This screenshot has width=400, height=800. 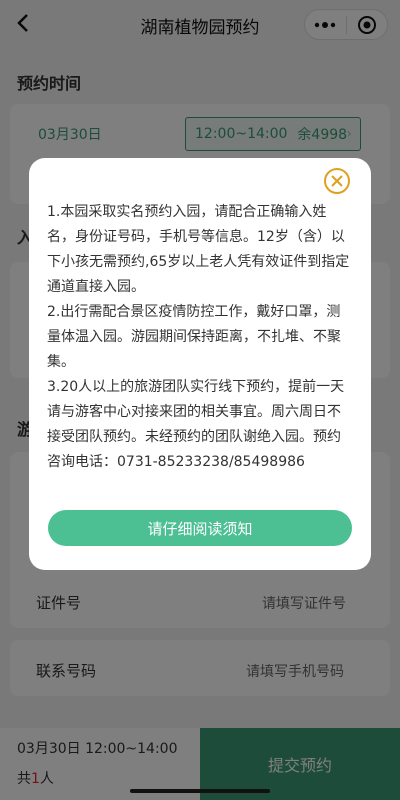 What do you see at coordinates (200, 791) in the screenshot?
I see `home-indicator` at bounding box center [200, 791].